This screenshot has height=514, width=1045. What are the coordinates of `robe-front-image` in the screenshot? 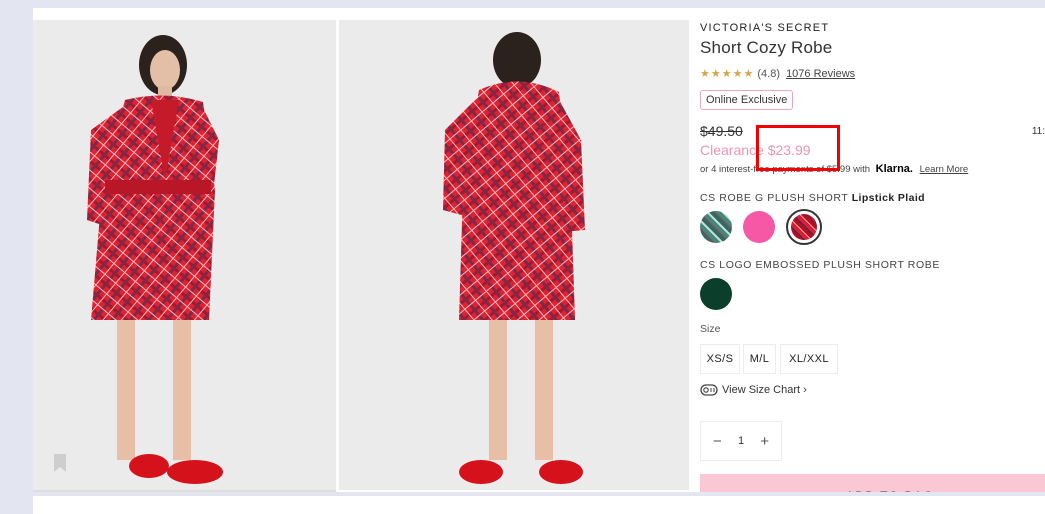 It's located at (155, 259).